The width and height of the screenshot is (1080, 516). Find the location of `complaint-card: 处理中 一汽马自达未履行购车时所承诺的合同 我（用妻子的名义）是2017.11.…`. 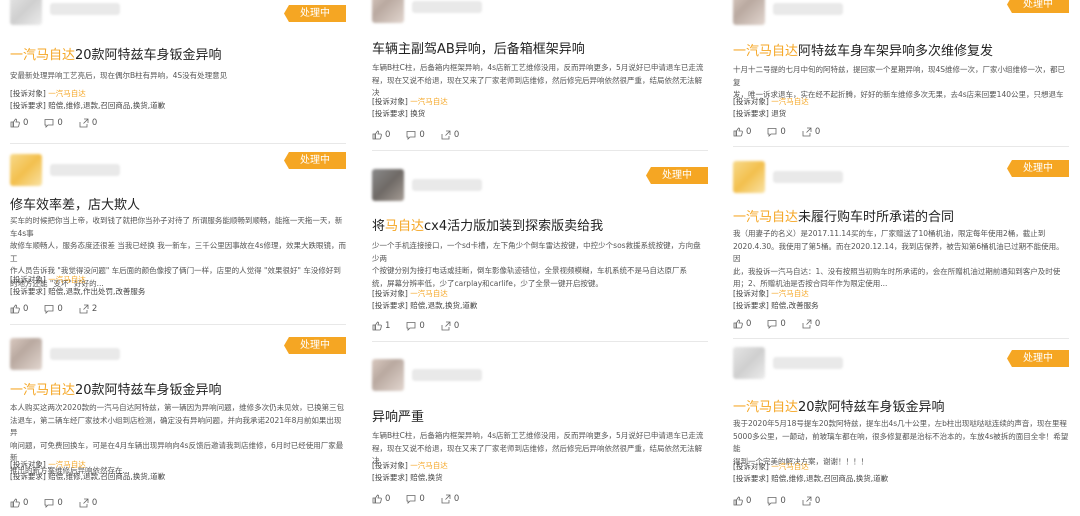

complaint-card: 处理中 一汽马自达未履行购车时所承诺的合同 我（用妻子的名义）是2017.11.… is located at coordinates (901, 246).